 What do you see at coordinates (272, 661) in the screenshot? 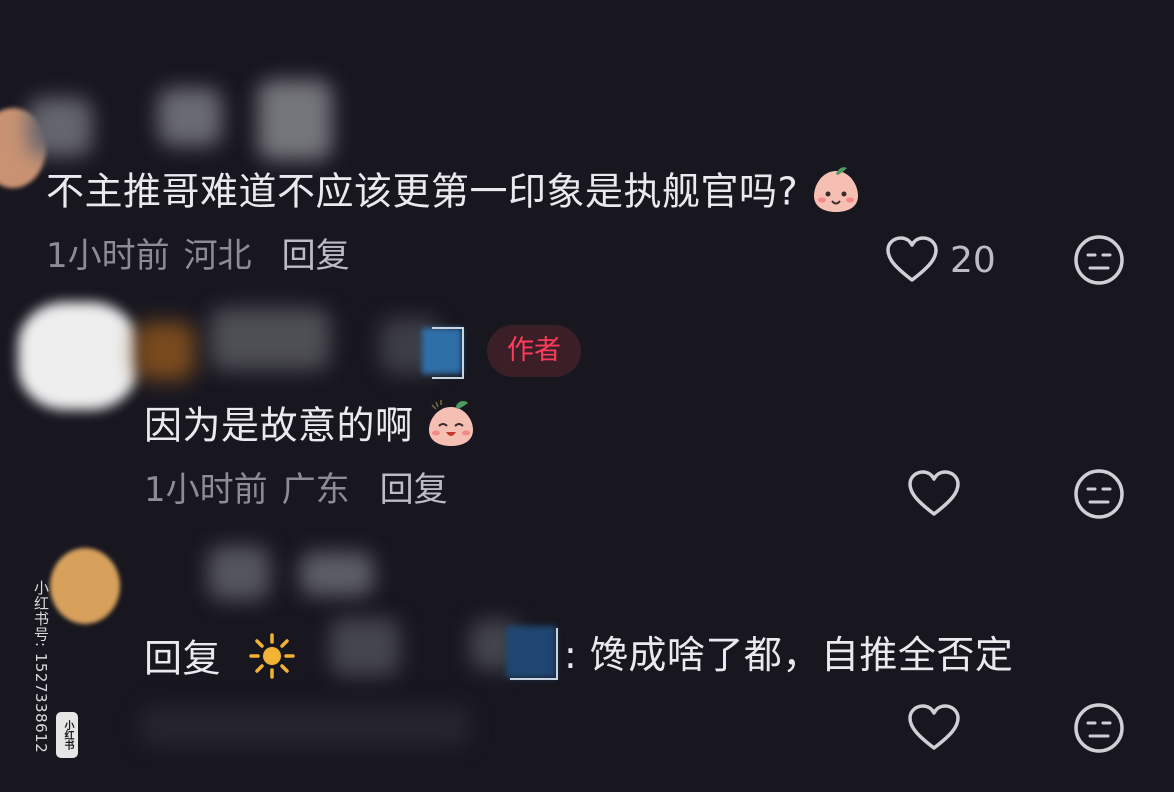
I see `sun-emoji` at bounding box center [272, 661].